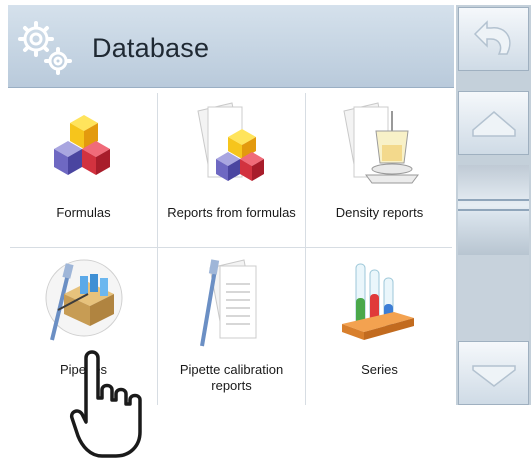 The width and height of the screenshot is (532, 465). What do you see at coordinates (231, 212) in the screenshot?
I see `tile-label: Reports from formulas` at bounding box center [231, 212].